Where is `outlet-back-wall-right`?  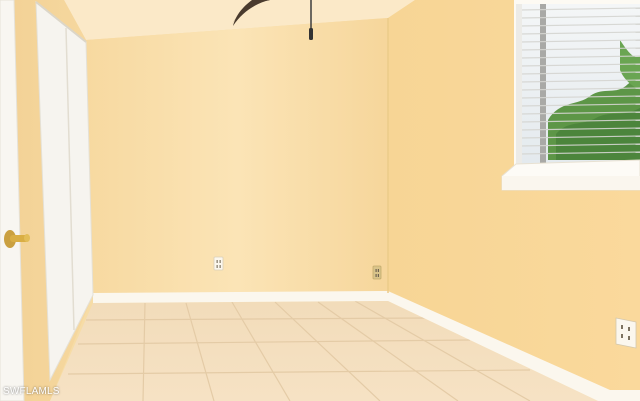 outlet-back-wall-right is located at coordinates (377, 272).